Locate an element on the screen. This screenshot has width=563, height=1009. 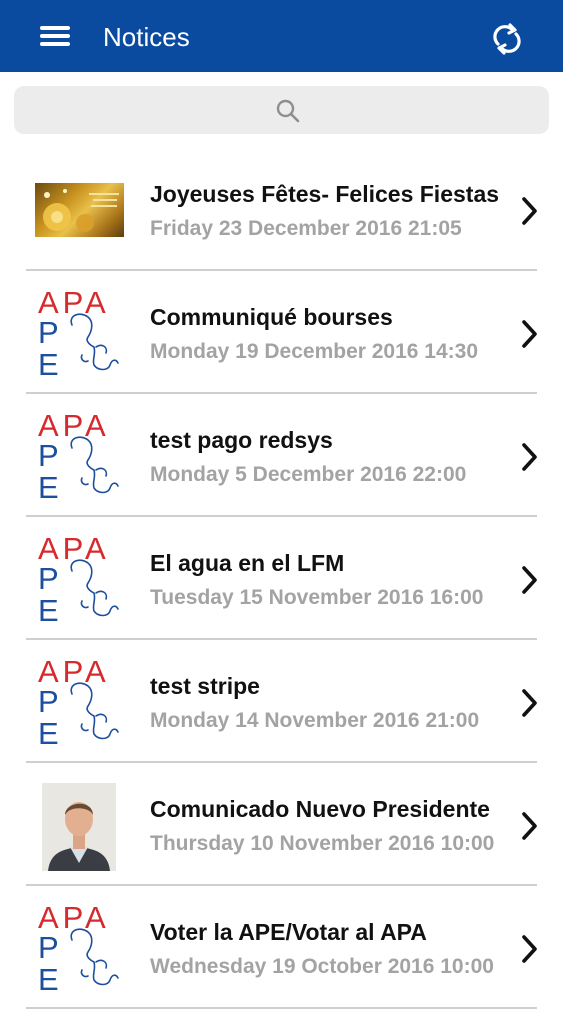
page-title: Notices is located at coordinates (146, 37).